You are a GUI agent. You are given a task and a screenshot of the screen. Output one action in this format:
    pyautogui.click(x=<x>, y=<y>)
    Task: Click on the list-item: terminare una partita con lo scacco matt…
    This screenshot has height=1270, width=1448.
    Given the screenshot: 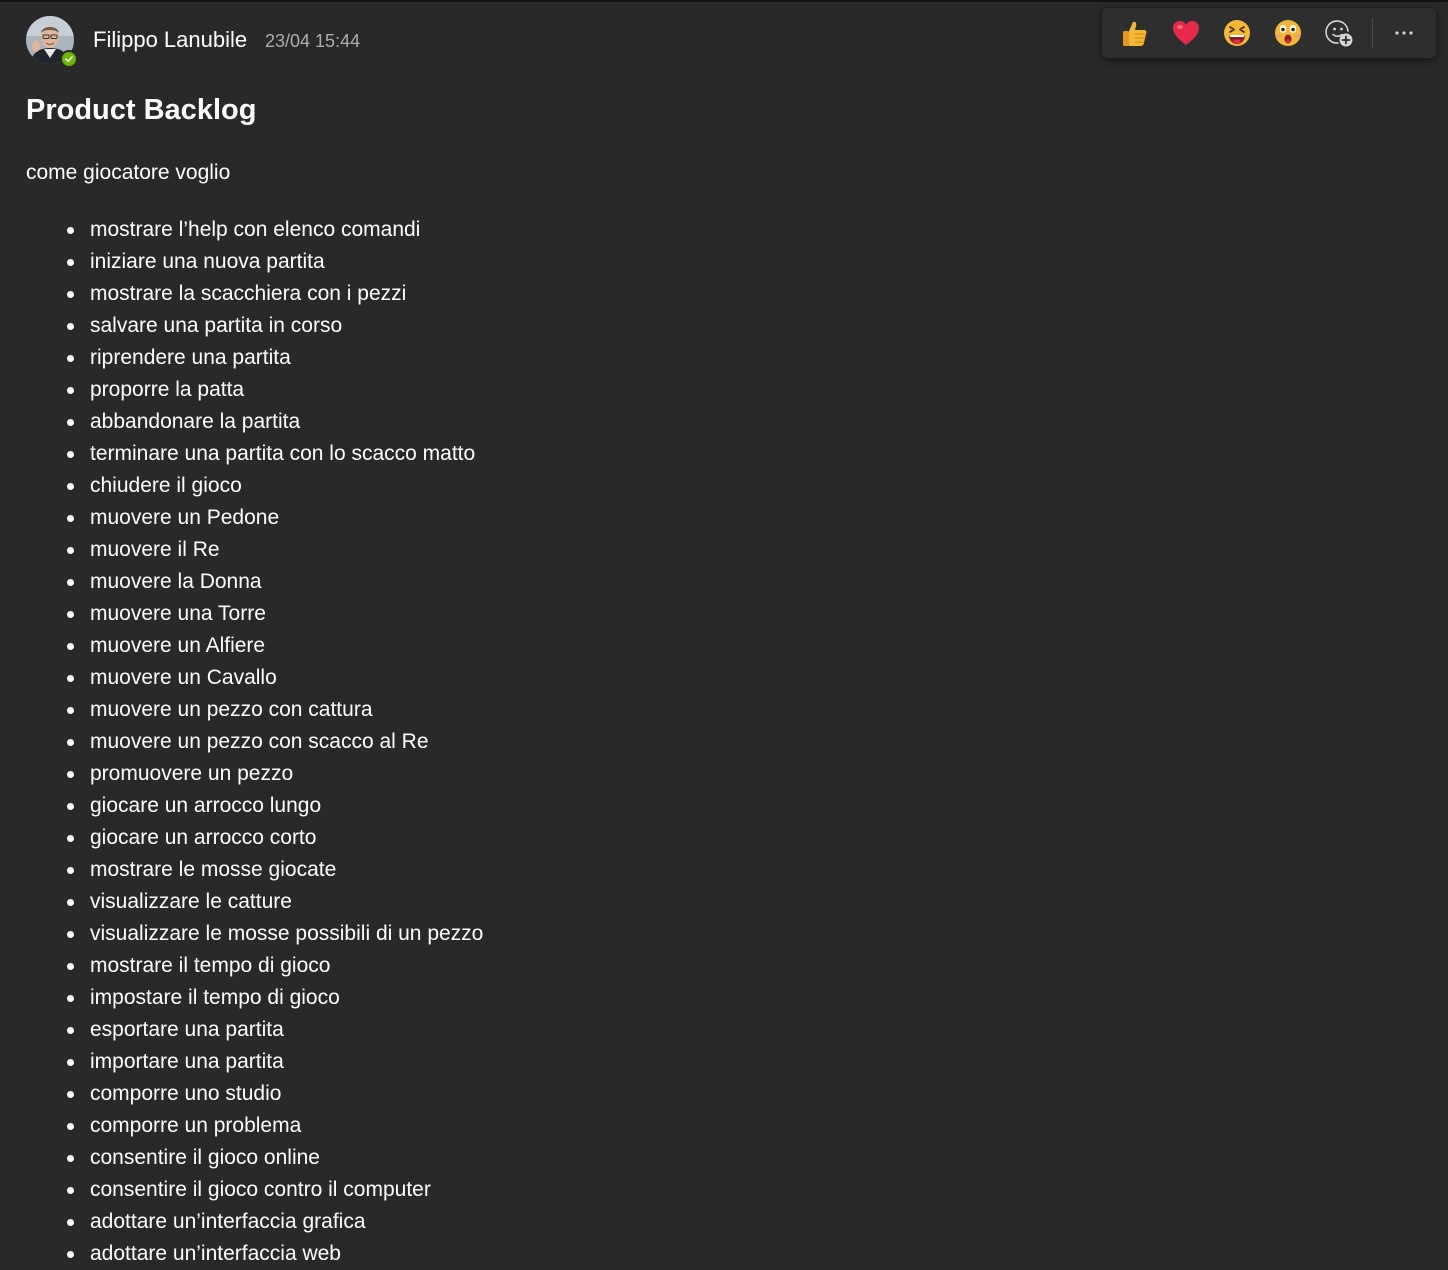 What is the action you would take?
    pyautogui.click(x=241, y=454)
    